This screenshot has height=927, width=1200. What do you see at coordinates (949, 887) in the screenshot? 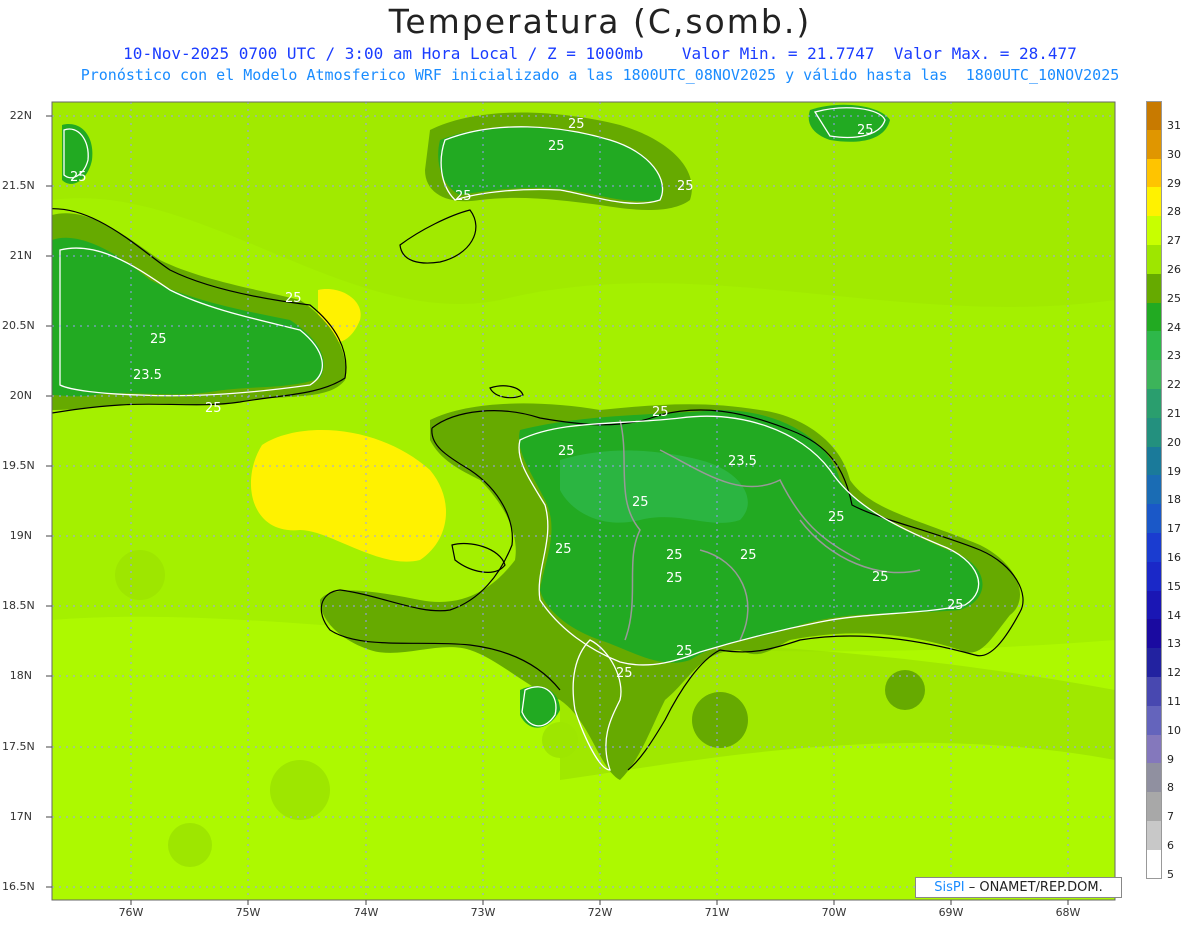
I see `sispi-logo: SisPI` at bounding box center [949, 887].